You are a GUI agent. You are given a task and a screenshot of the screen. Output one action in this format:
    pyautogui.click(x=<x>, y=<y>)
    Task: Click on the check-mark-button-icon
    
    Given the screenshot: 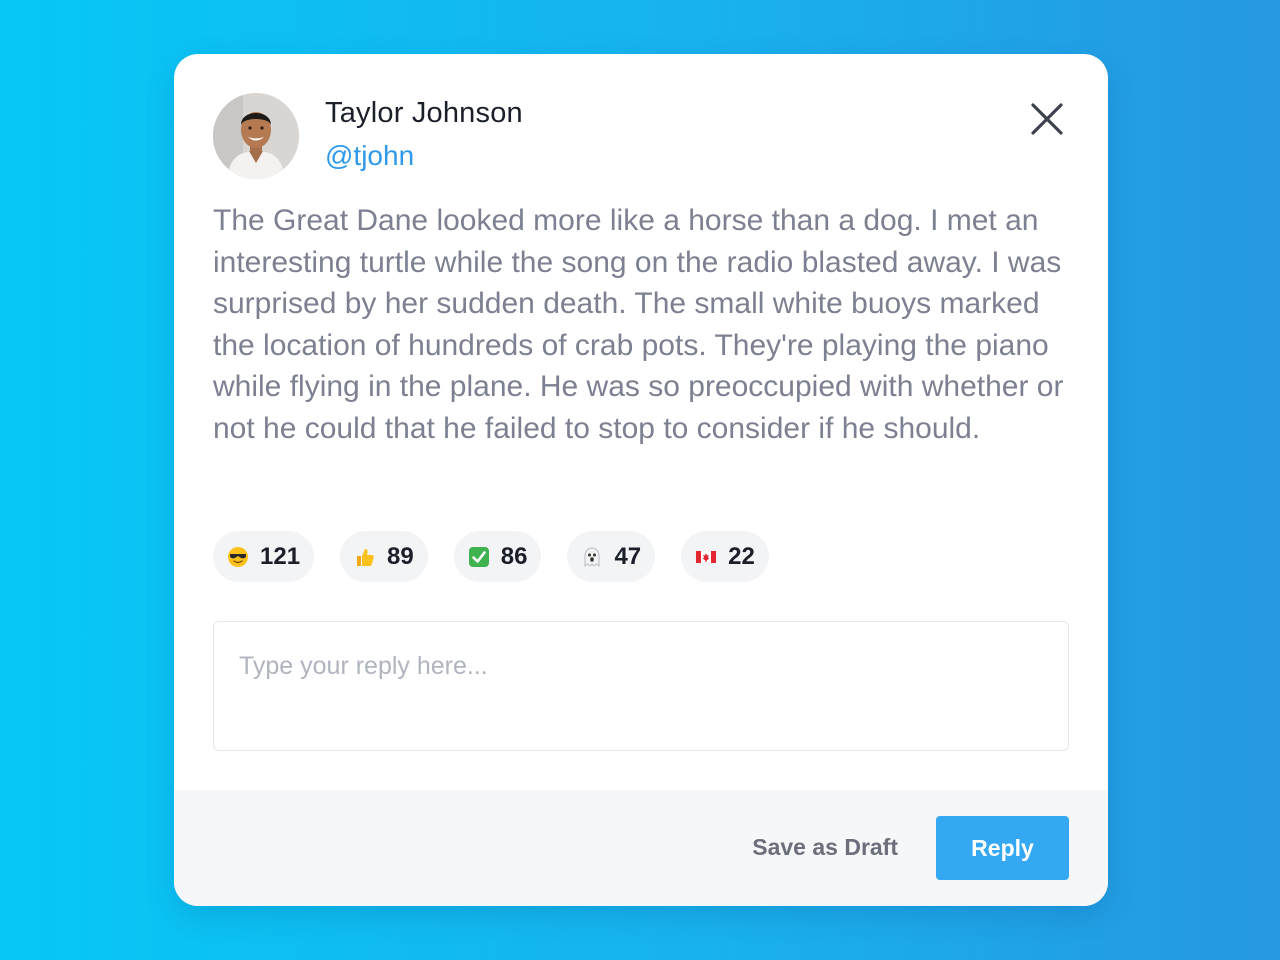 What is the action you would take?
    pyautogui.click(x=479, y=557)
    